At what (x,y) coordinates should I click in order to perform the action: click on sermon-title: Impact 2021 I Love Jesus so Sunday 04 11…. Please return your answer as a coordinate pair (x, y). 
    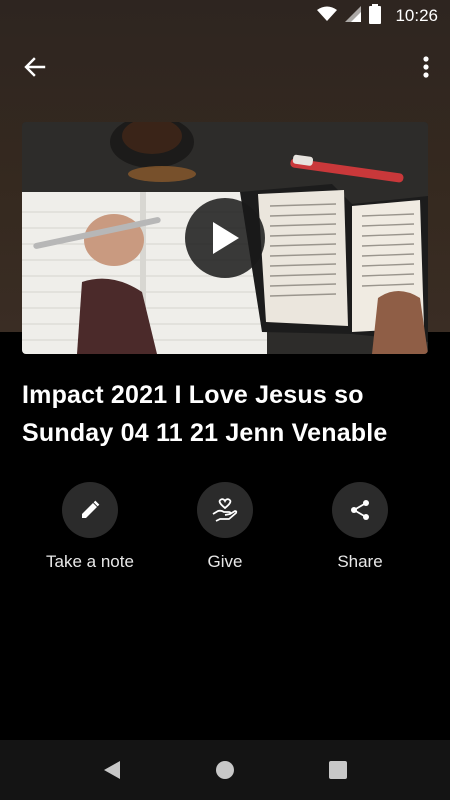
    Looking at the image, I should click on (205, 414).